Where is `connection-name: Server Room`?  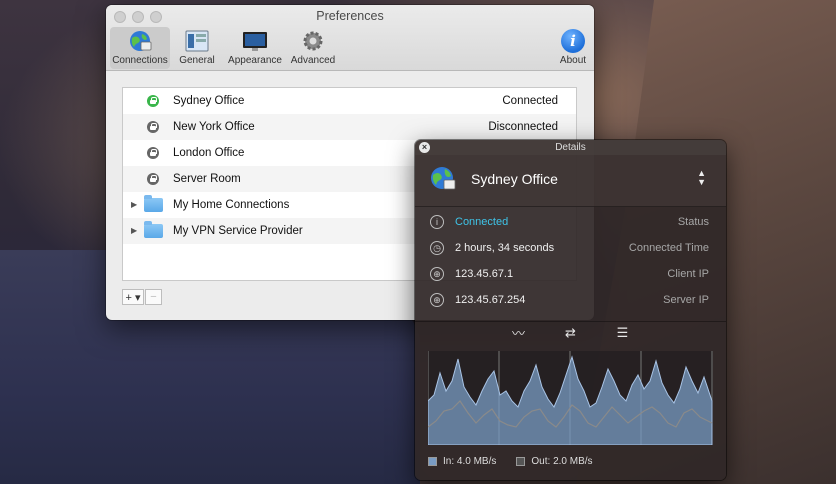 connection-name: Server Room is located at coordinates (207, 179).